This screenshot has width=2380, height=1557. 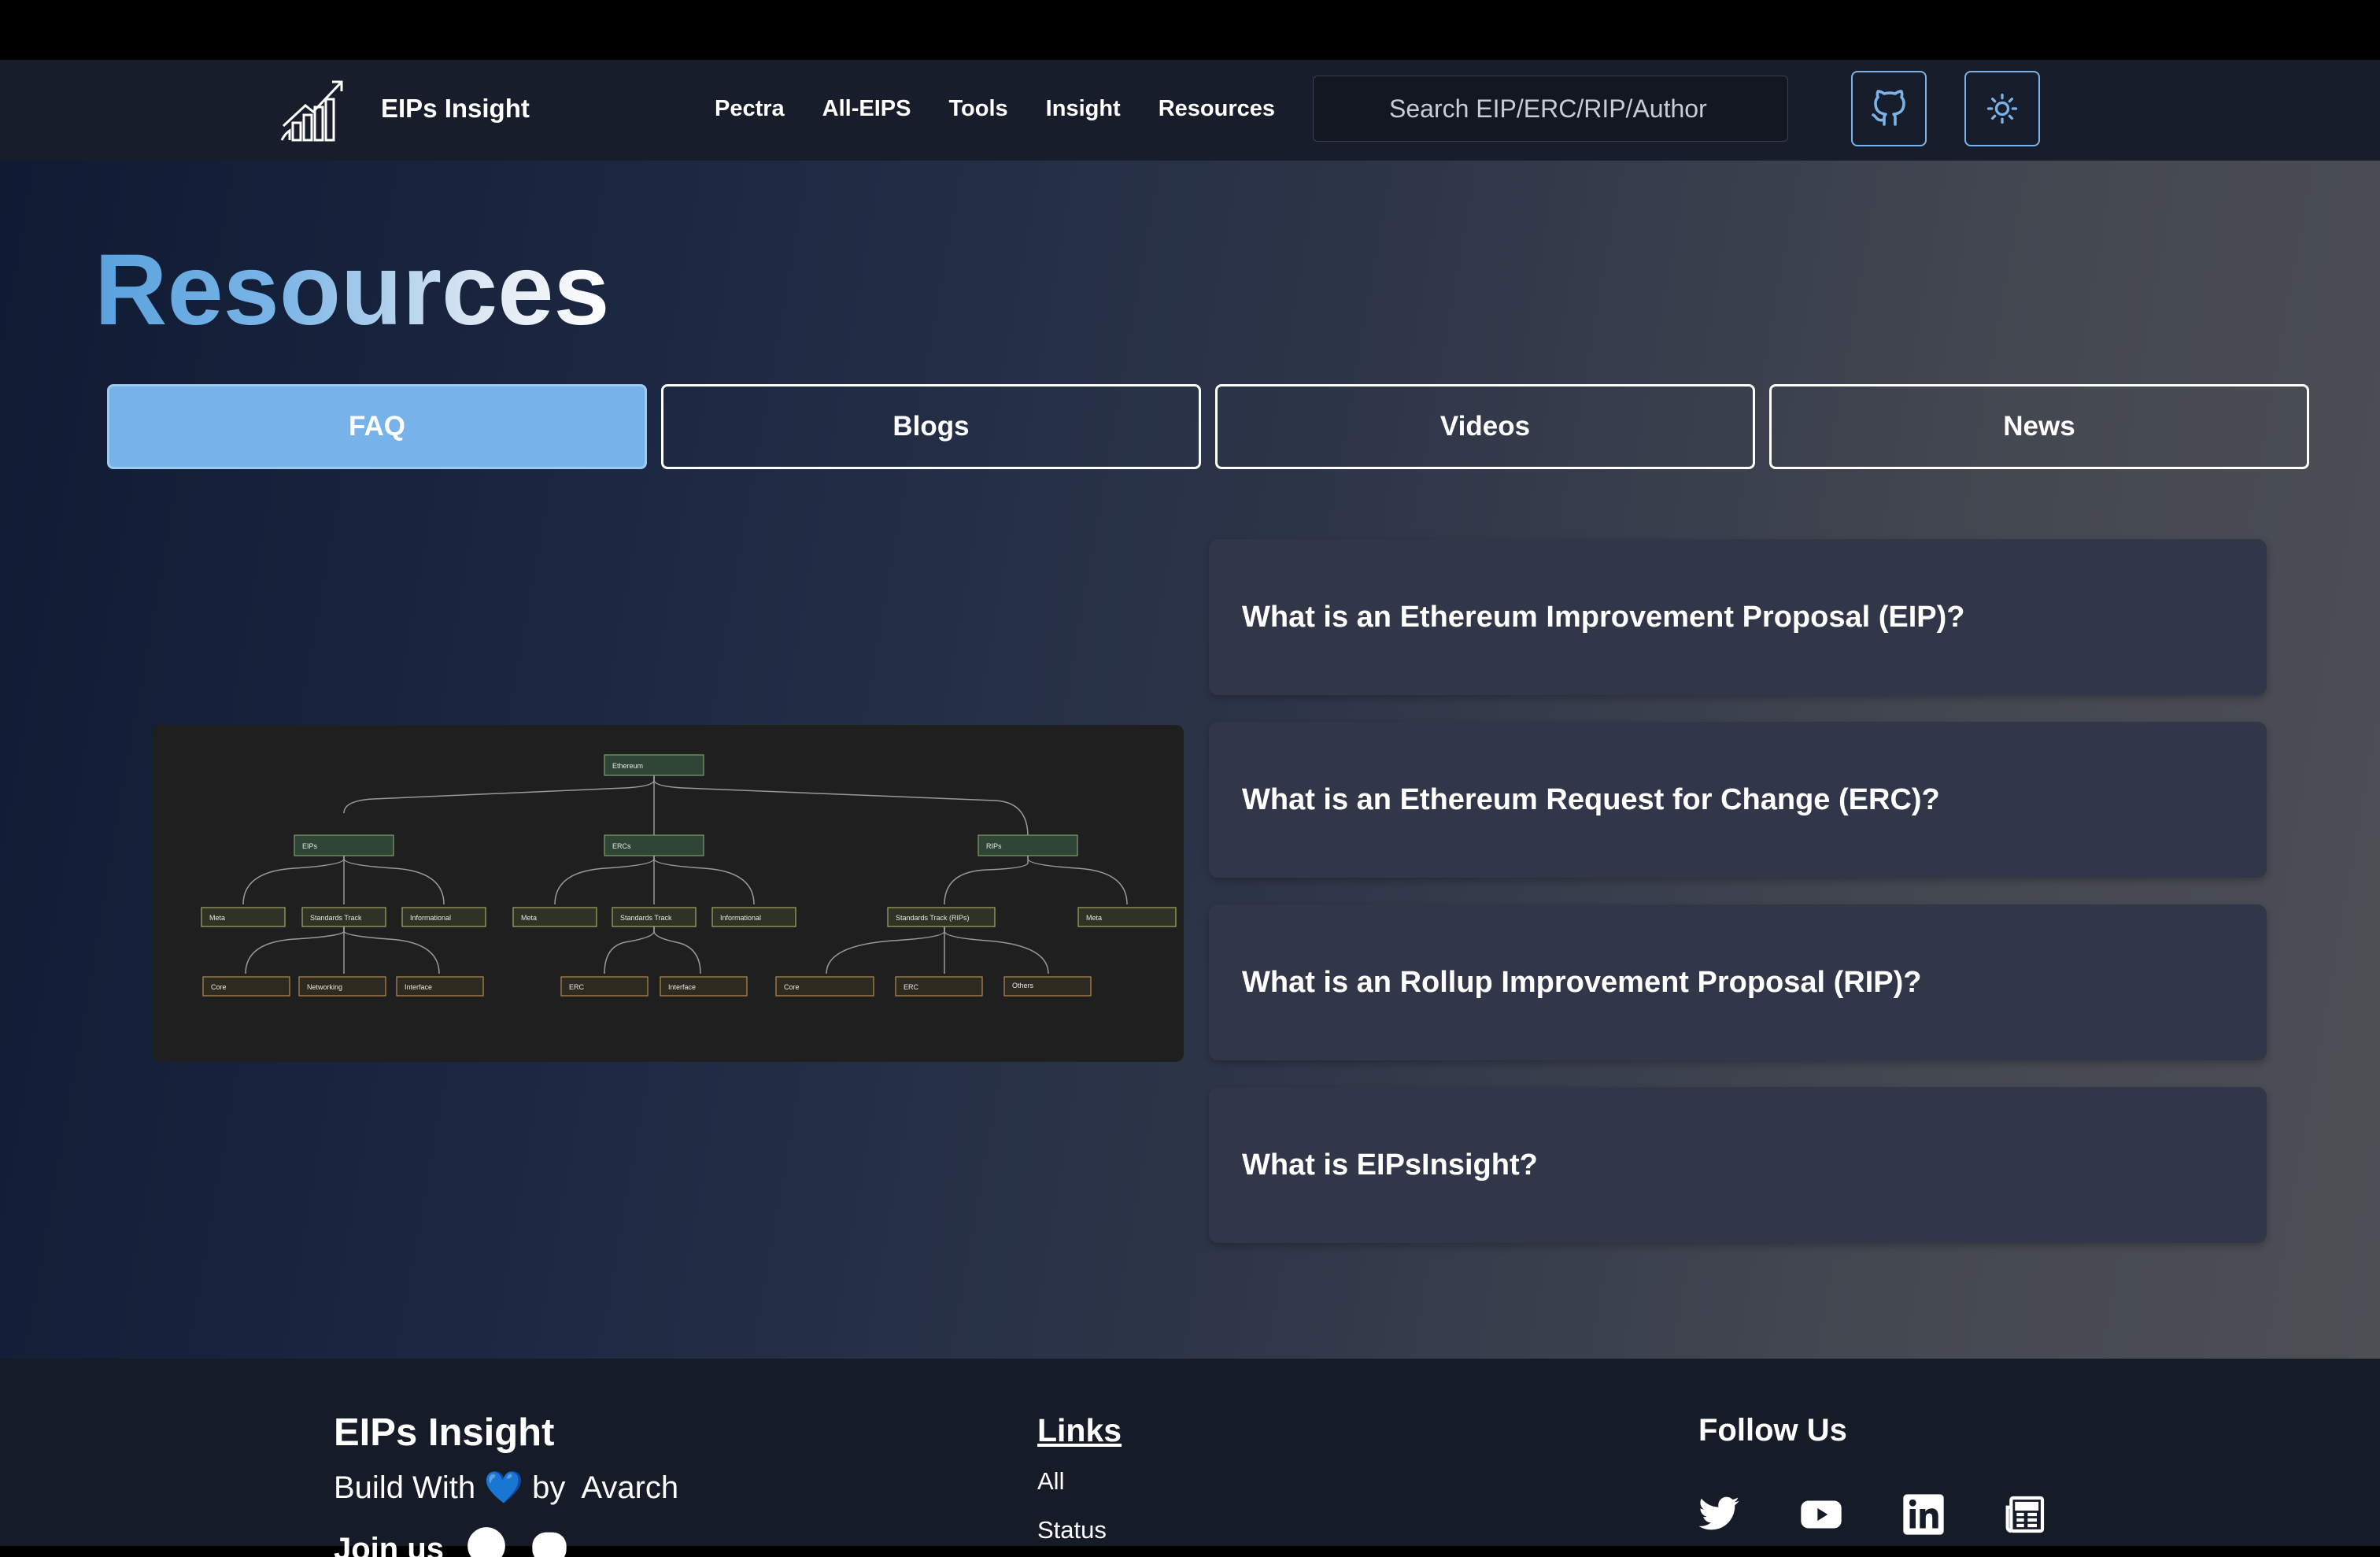 What do you see at coordinates (1485, 426) in the screenshot?
I see `tab-videos: Videos` at bounding box center [1485, 426].